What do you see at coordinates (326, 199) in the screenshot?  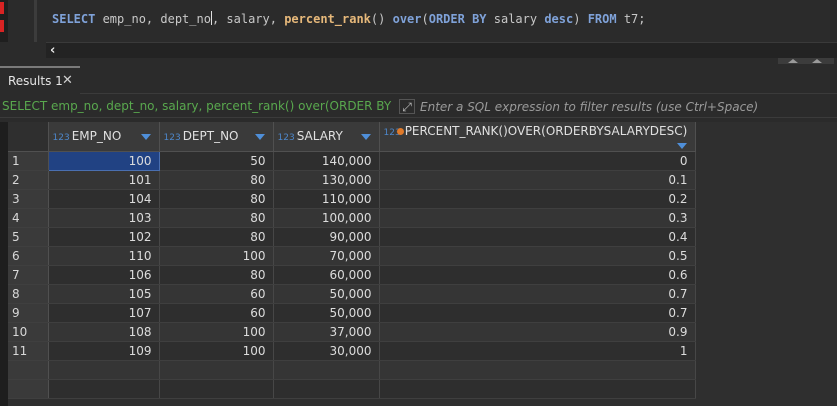 I see `cell-salary: 110,000` at bounding box center [326, 199].